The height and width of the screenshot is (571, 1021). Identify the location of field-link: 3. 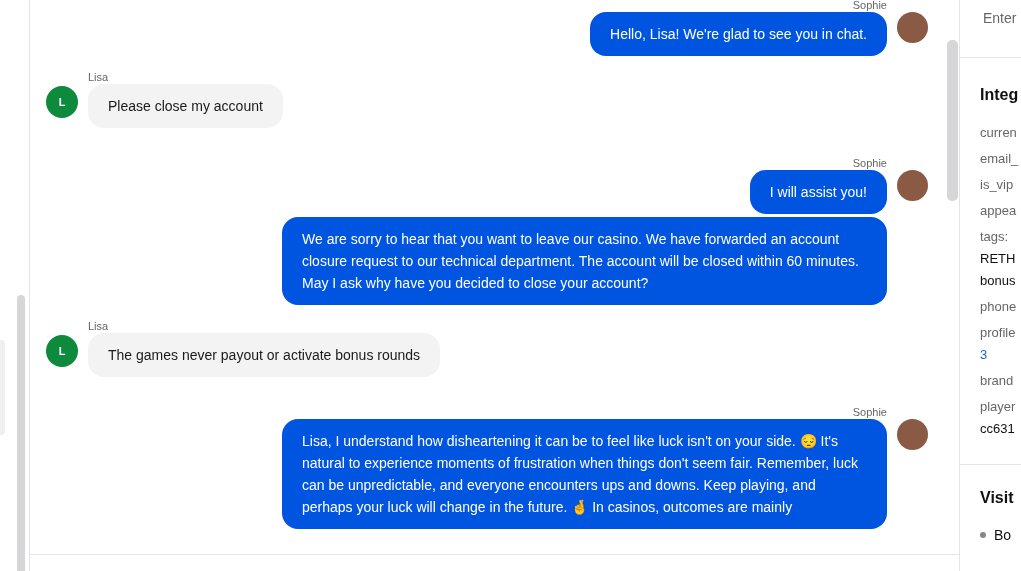
(1000, 355).